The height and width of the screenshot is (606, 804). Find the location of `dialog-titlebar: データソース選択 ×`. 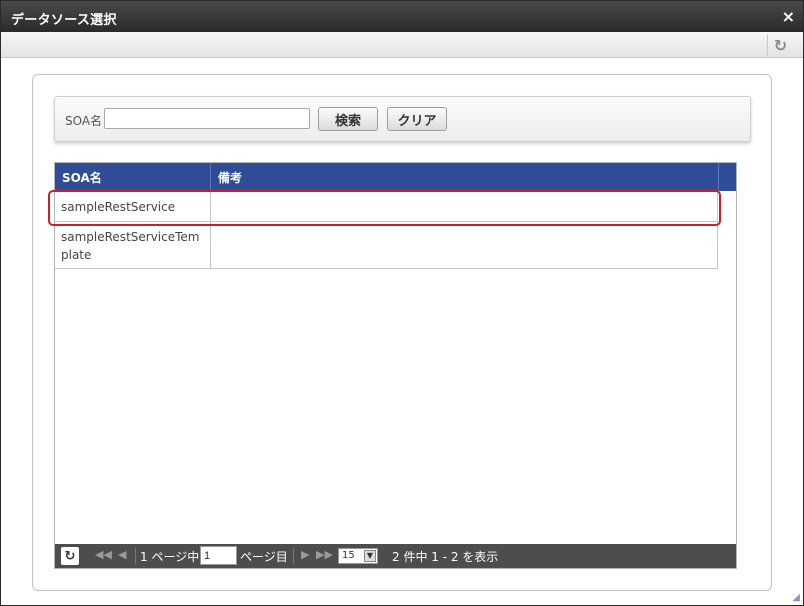

dialog-titlebar: データソース選択 × is located at coordinates (402, 16).